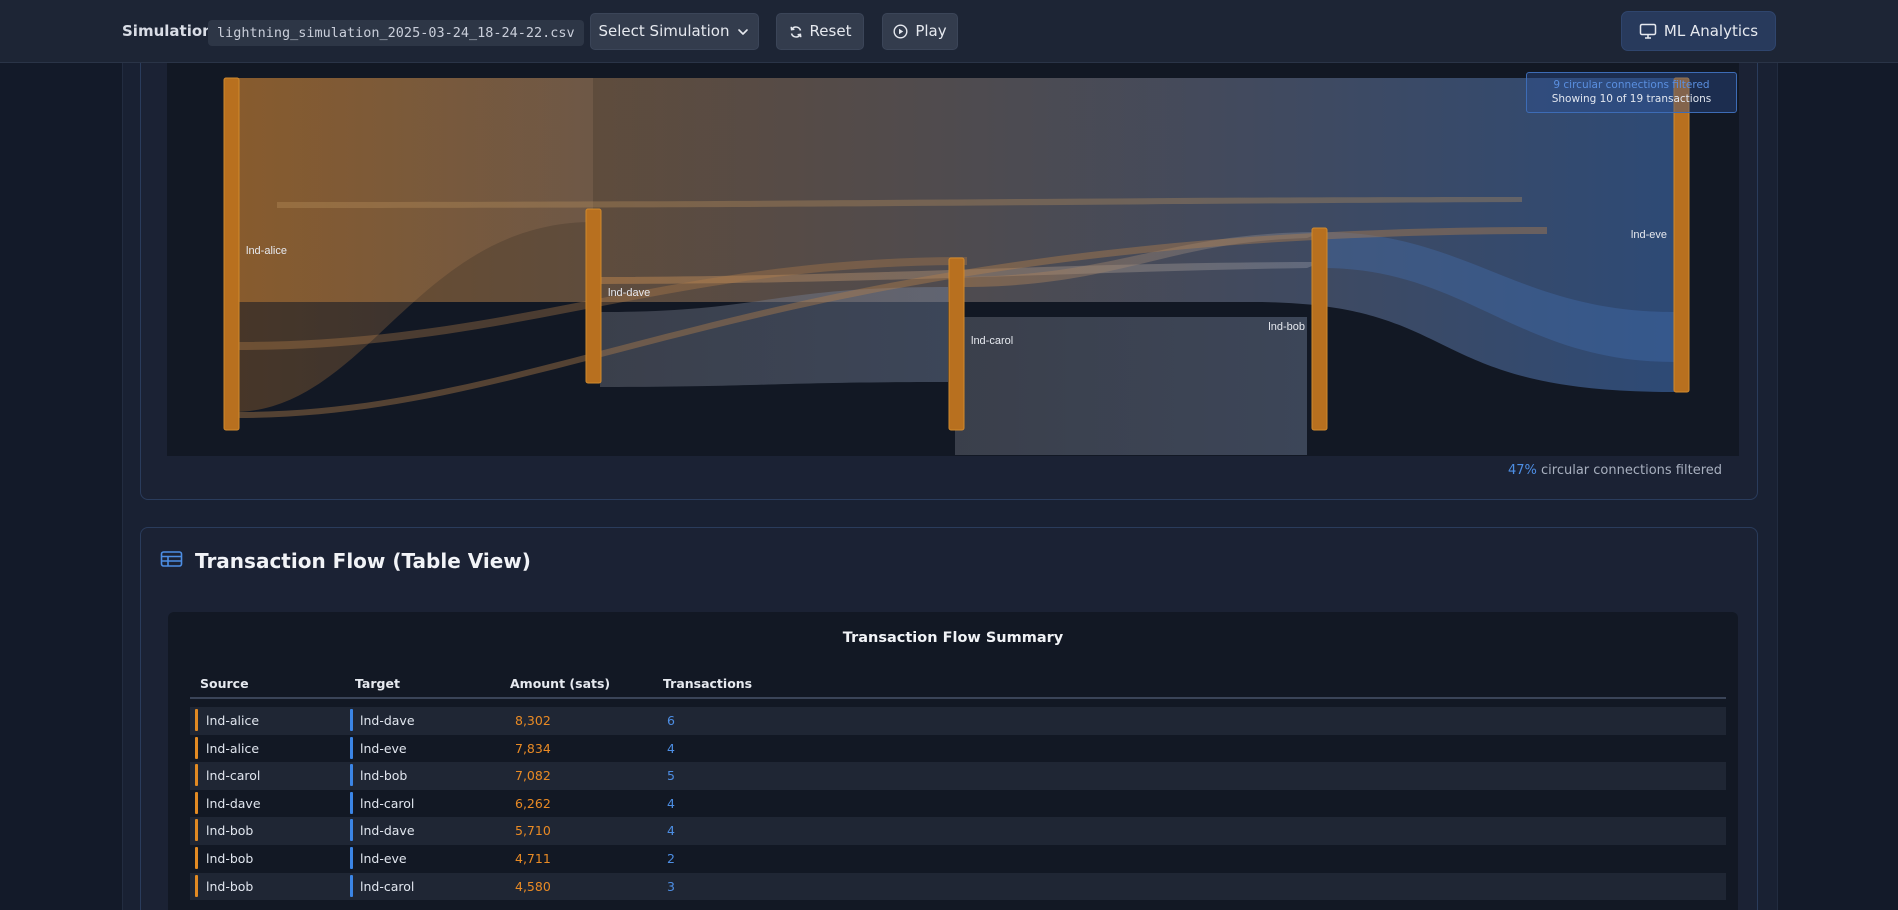  What do you see at coordinates (958, 749) in the screenshot?
I see `table-row: lnd-alice lnd-eve 7,834 4` at bounding box center [958, 749].